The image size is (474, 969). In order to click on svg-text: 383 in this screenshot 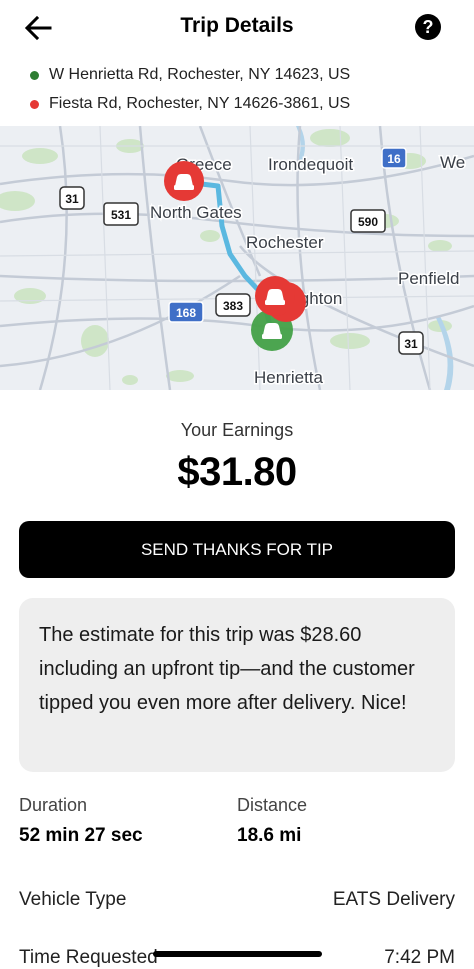, I will do `click(233, 306)`.